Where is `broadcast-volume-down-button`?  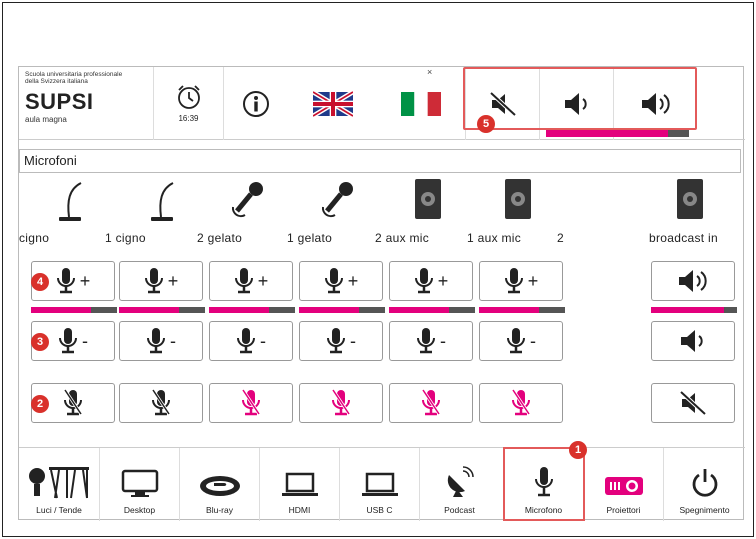
broadcast-volume-down-button is located at coordinates (693, 341).